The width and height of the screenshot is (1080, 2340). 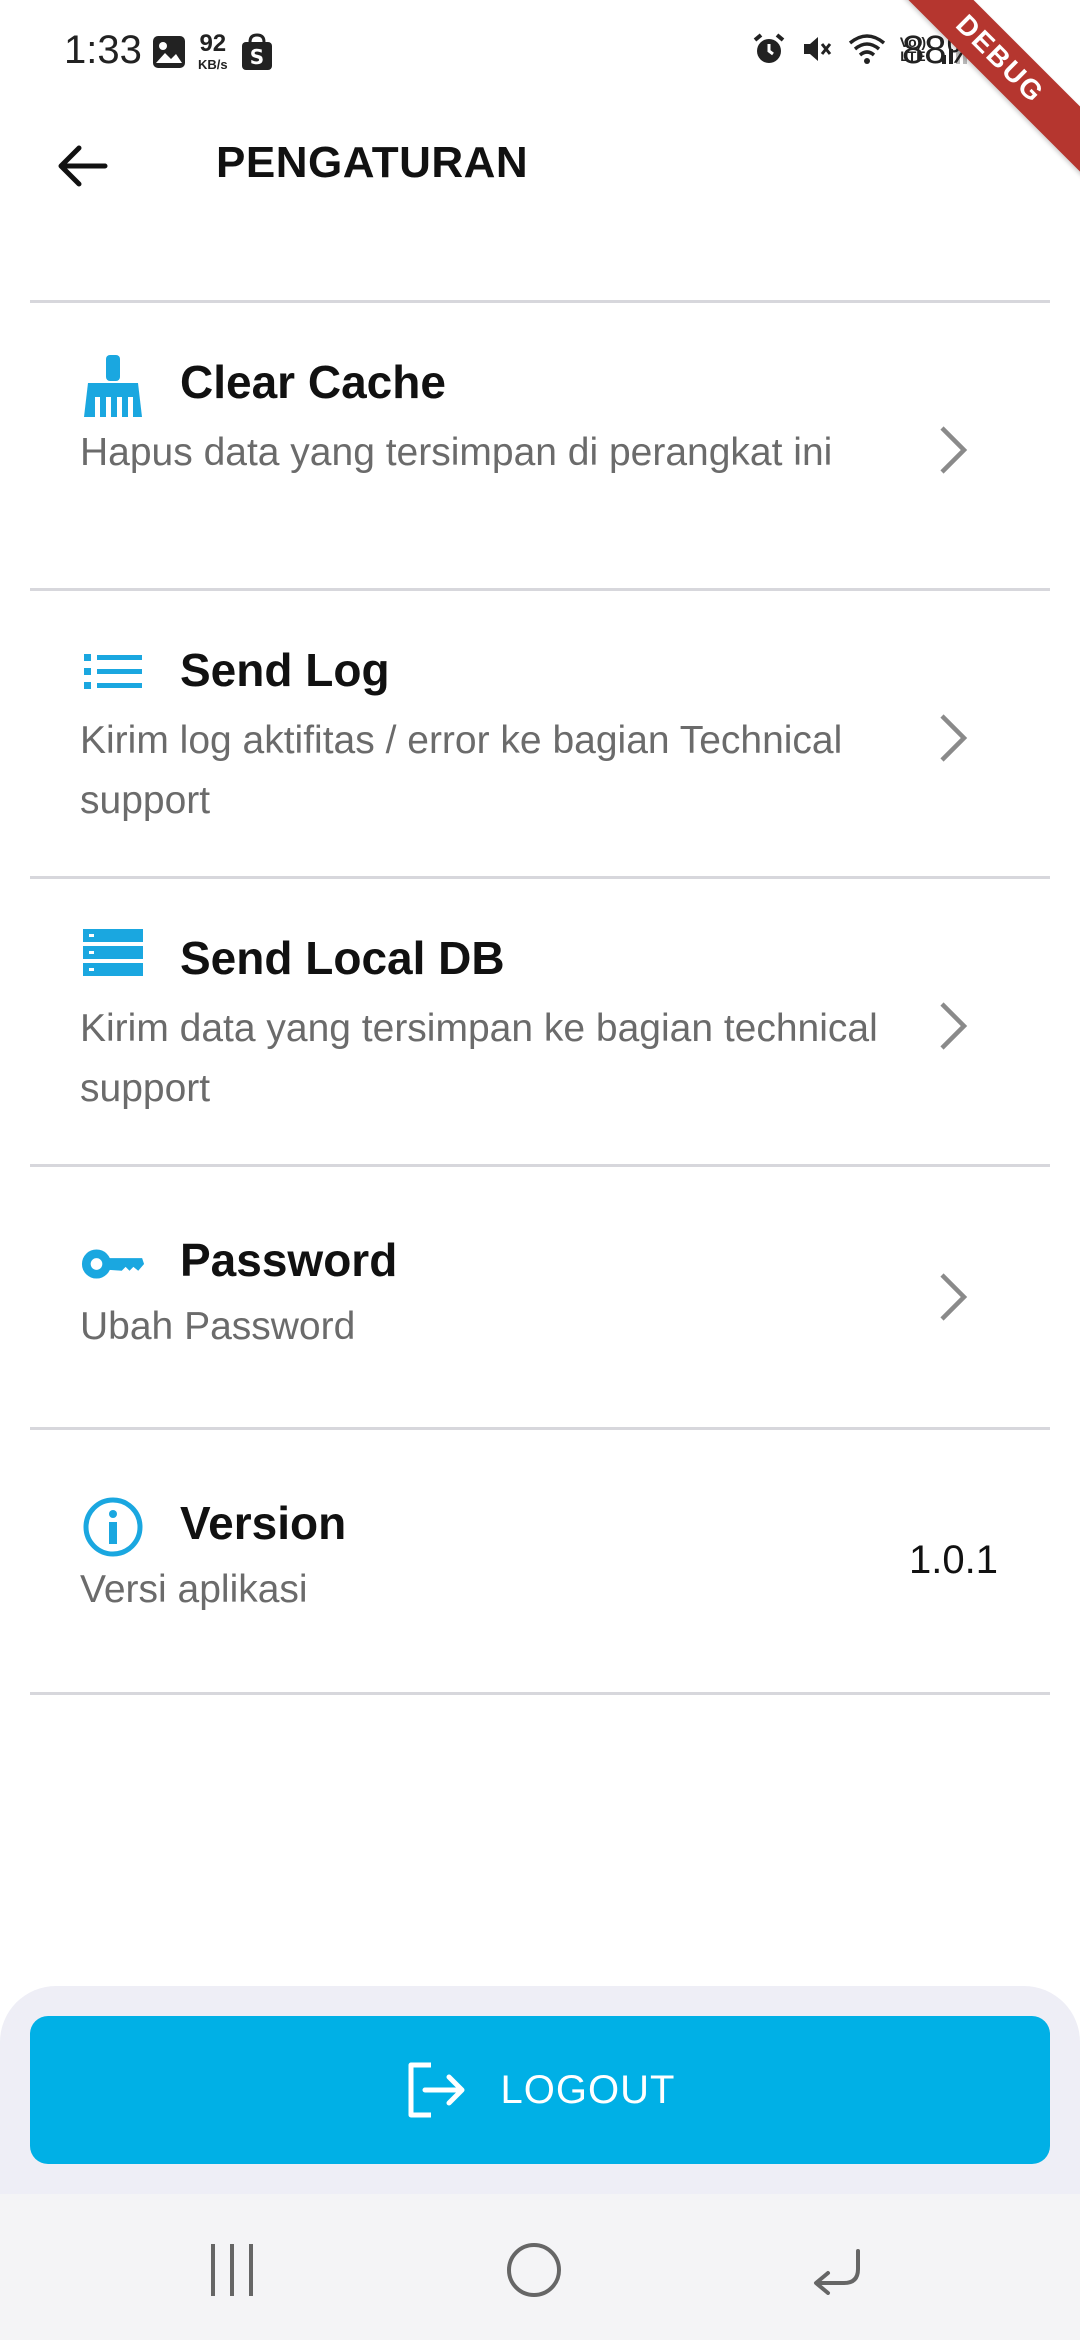 I want to click on back-nav-button, so click(x=836, y=2270).